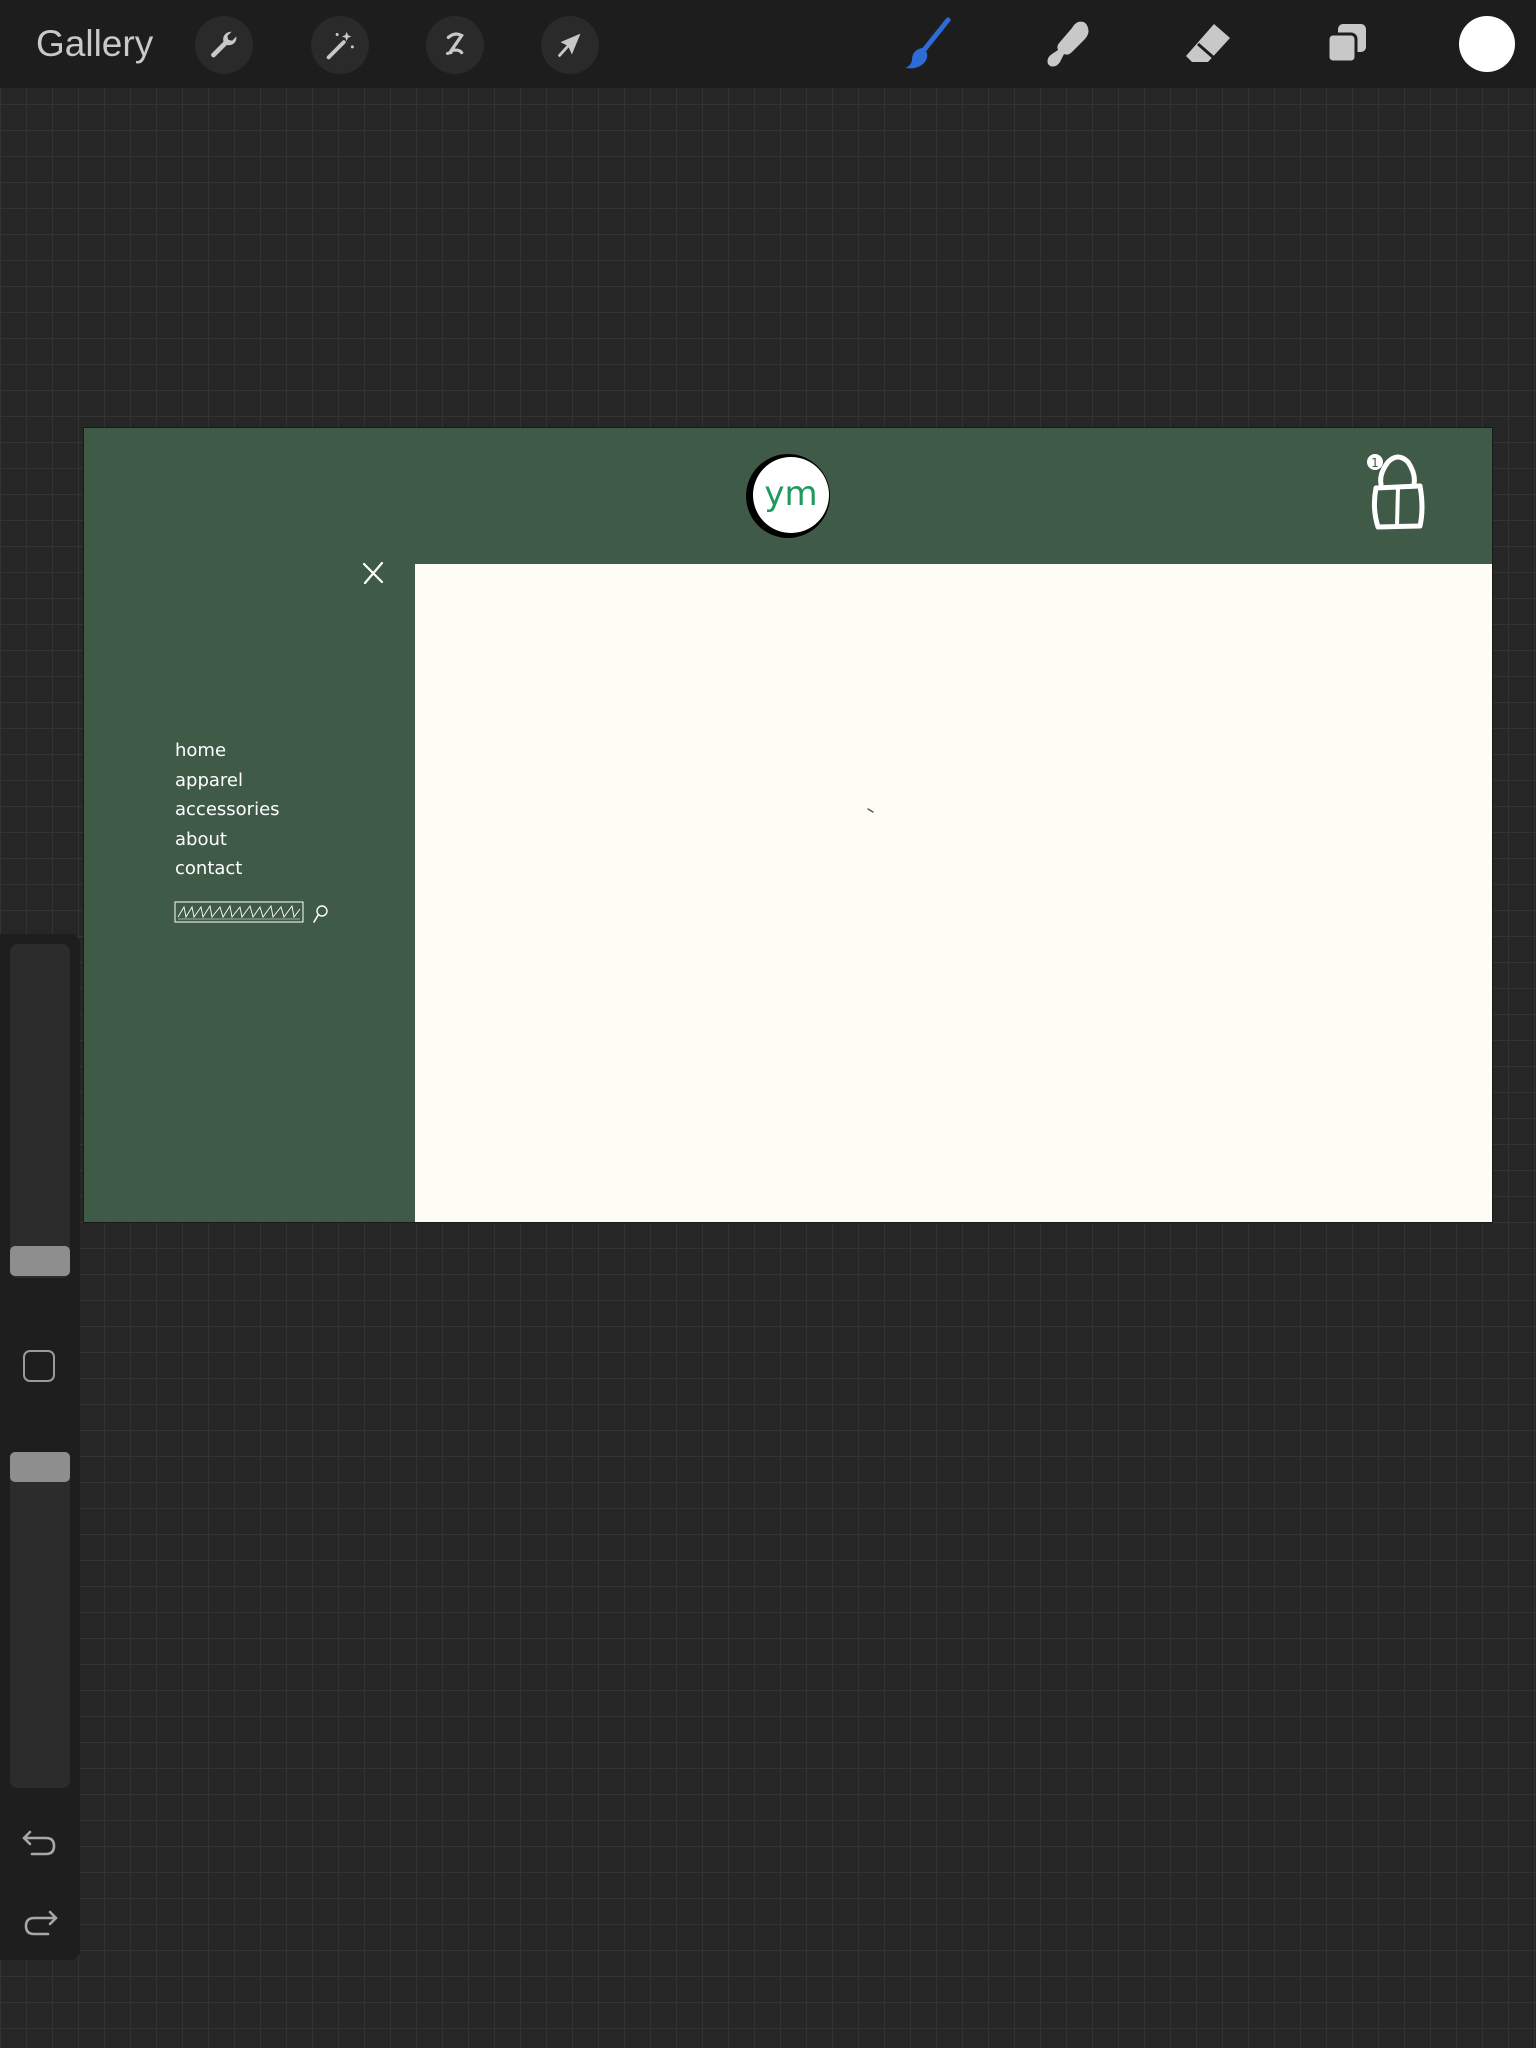 This screenshot has height=2048, width=1536. I want to click on wrench-icon, so click(224, 44).